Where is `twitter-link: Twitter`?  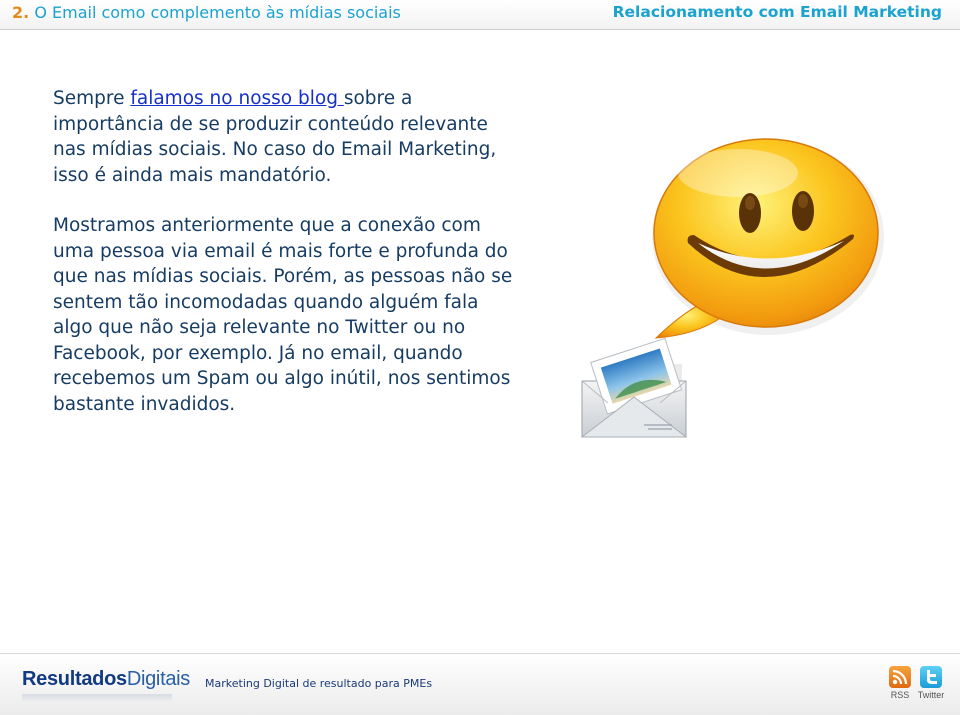 twitter-link: Twitter is located at coordinates (931, 683).